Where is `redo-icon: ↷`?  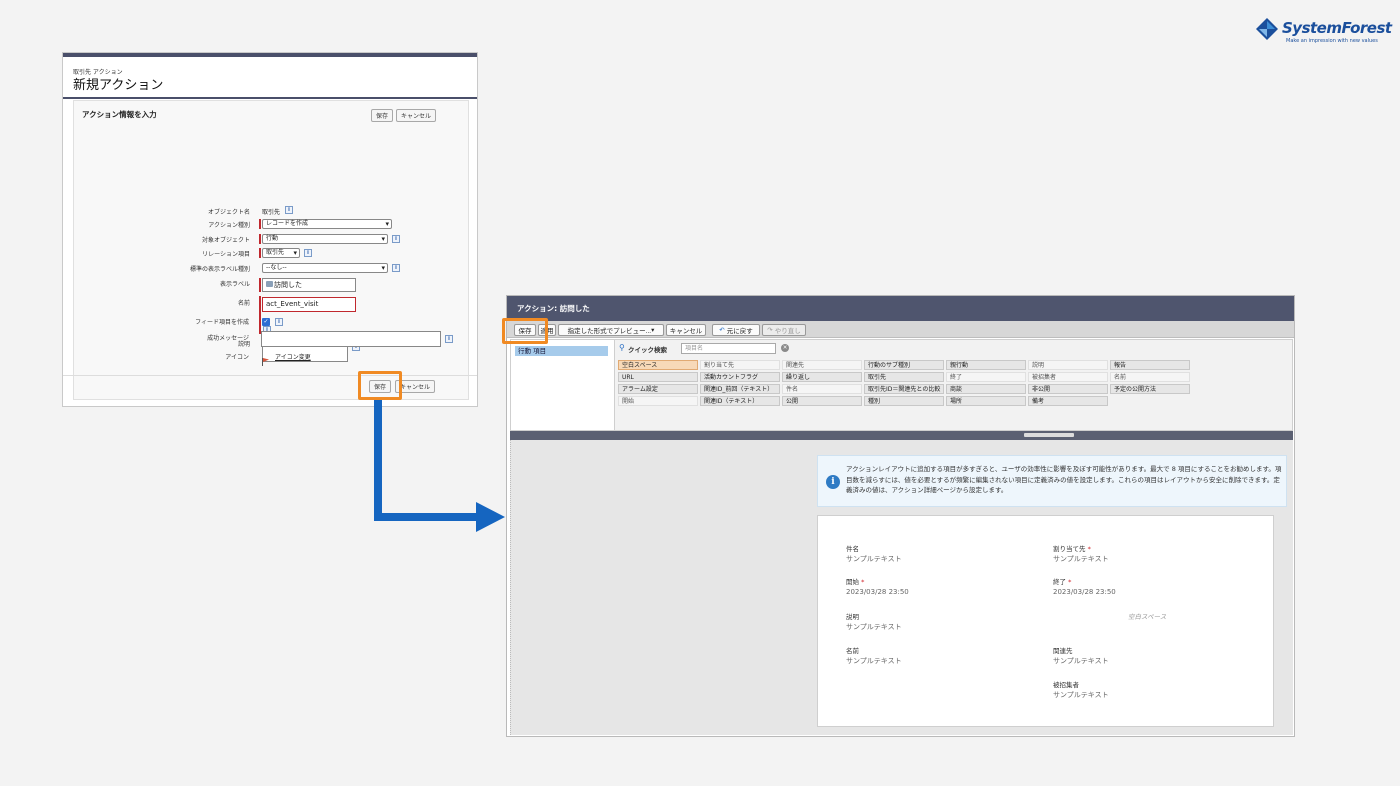
redo-icon: ↷ is located at coordinates (770, 330).